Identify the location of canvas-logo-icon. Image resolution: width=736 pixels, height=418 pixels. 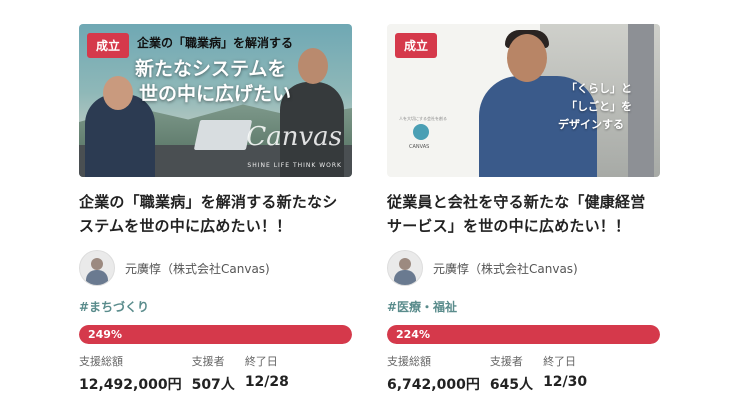
(421, 132).